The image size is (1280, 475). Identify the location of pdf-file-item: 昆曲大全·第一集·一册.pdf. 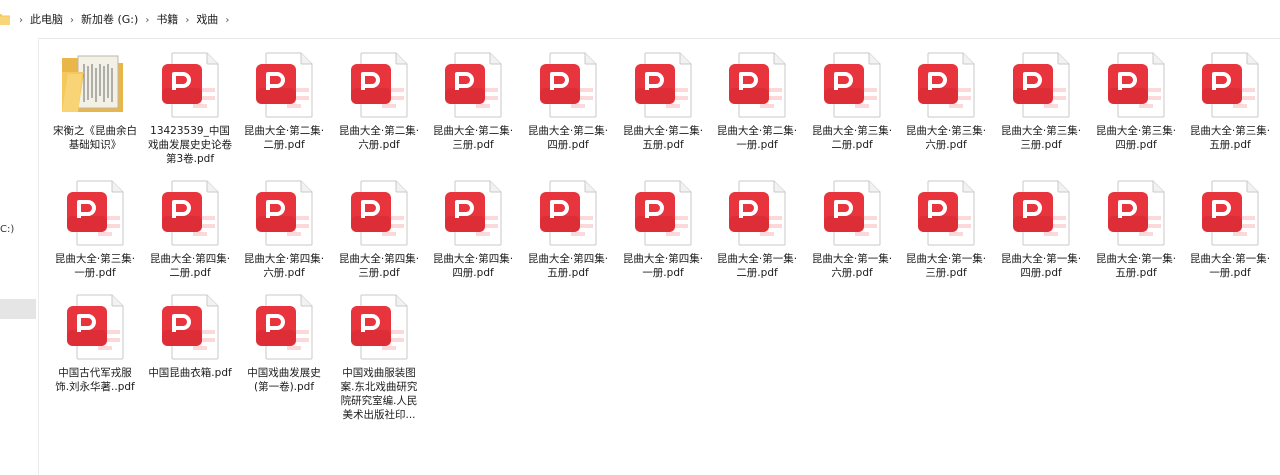
(1230, 228).